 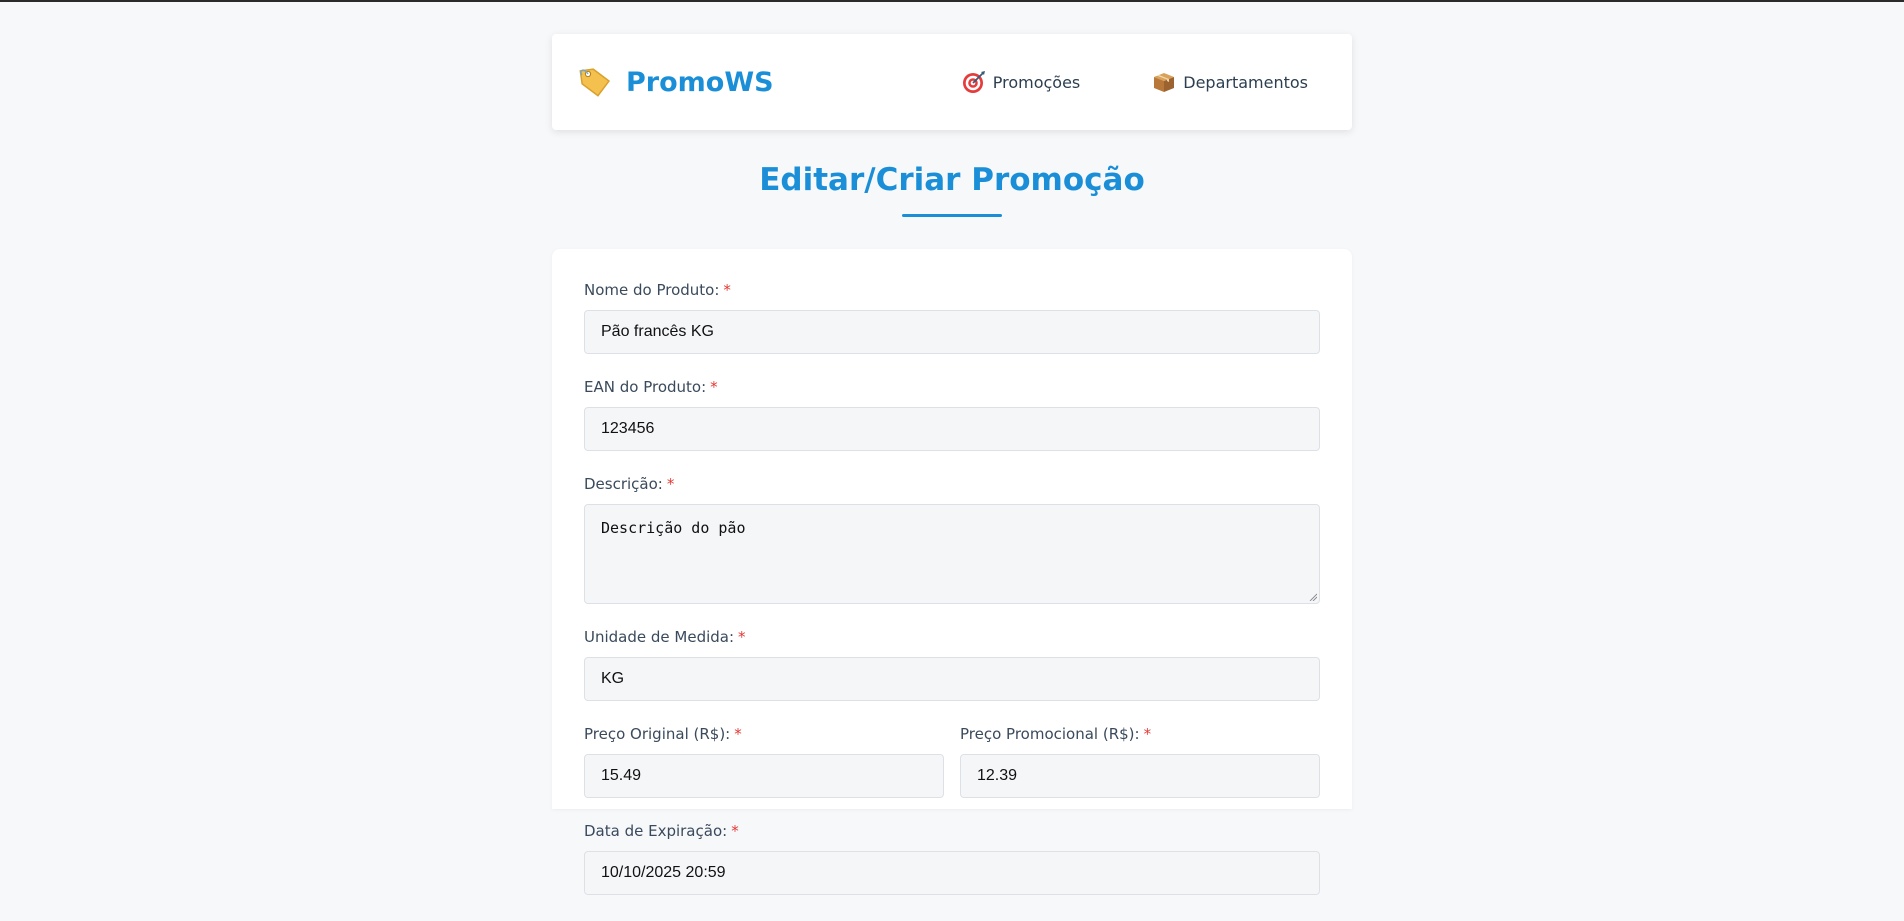 I want to click on field-expiration: Data de Expiração: * 10/10/2025 20:59, so click(x=952, y=858).